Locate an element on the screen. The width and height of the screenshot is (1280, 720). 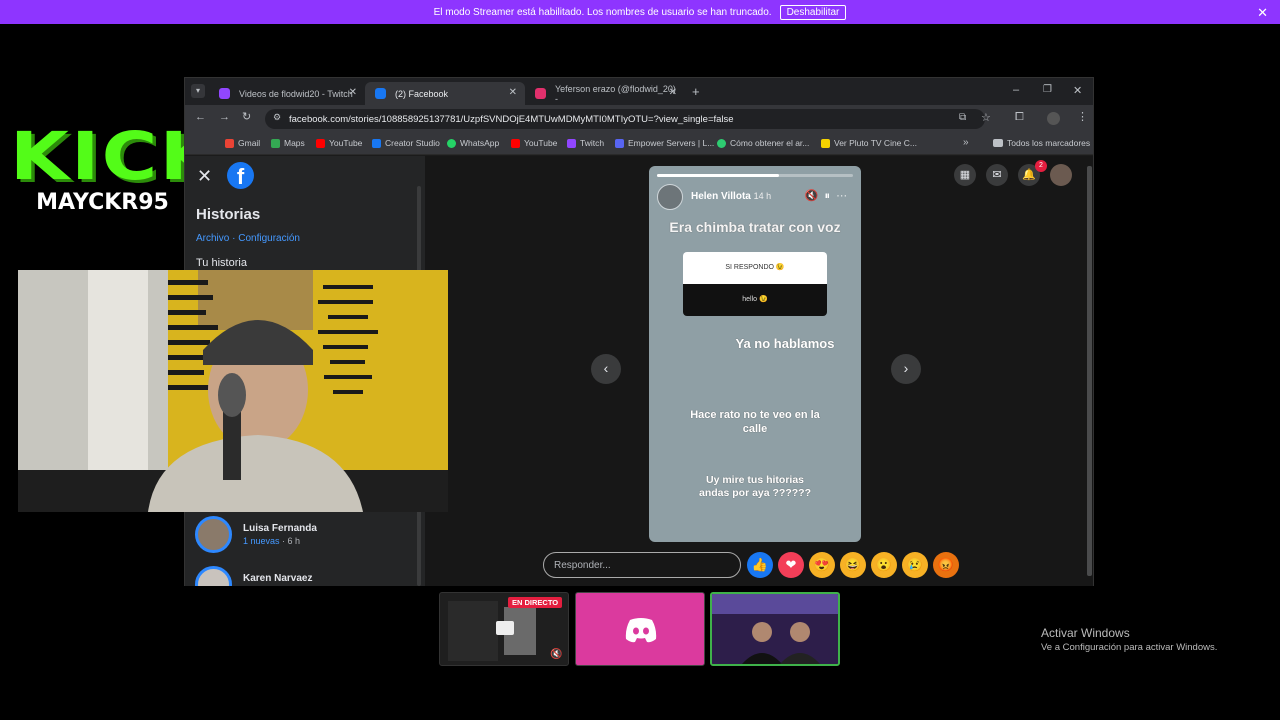
angry-reaction-icon: 😡 is located at coordinates (946, 565).